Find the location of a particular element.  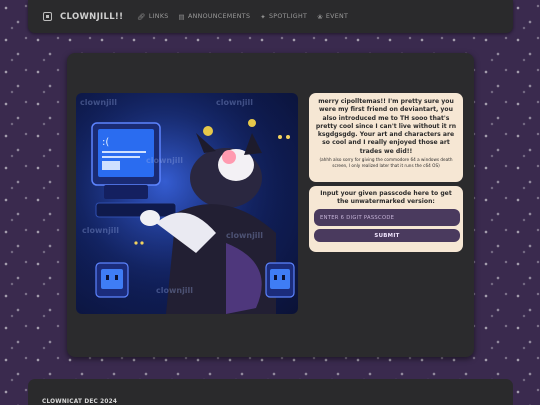

event-icon: ❀ is located at coordinates (320, 16).